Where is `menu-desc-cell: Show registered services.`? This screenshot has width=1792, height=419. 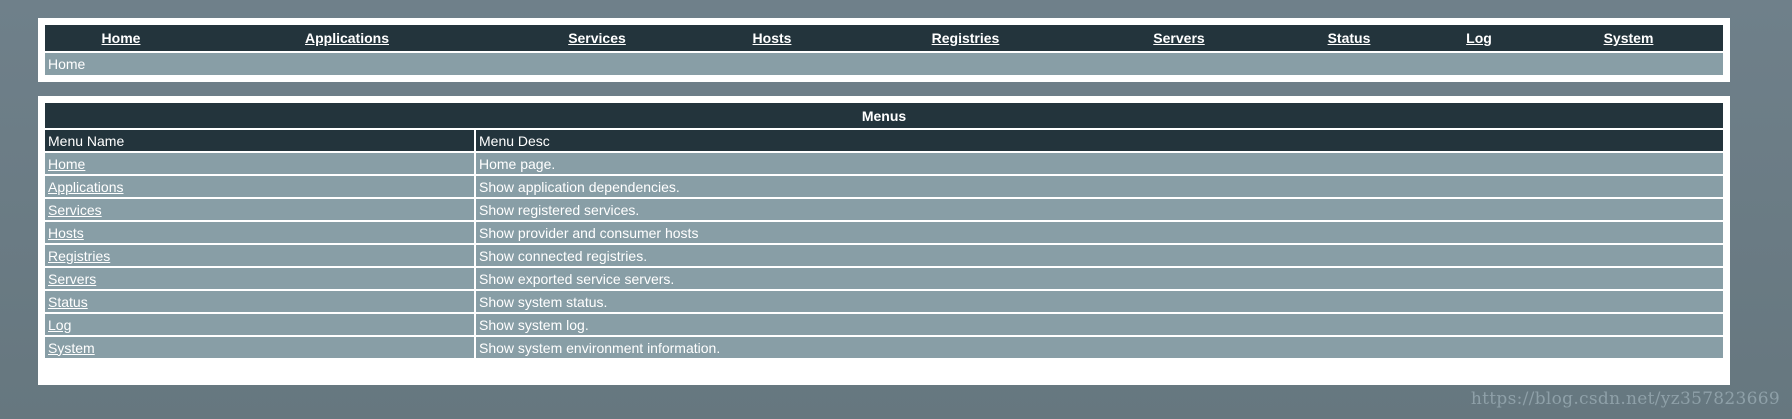
menu-desc-cell: Show registered services. is located at coordinates (1099, 208).